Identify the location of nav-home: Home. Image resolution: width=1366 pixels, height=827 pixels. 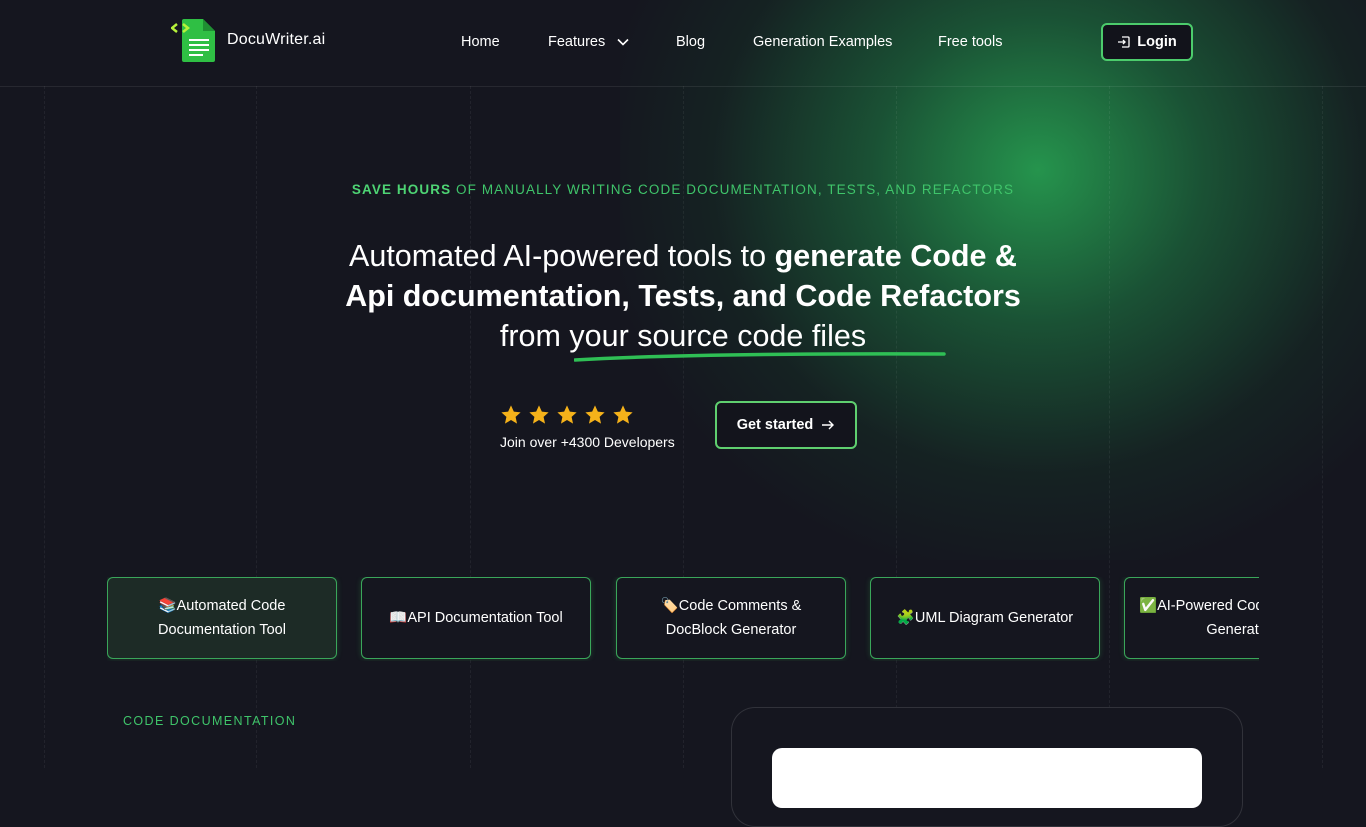
(480, 42).